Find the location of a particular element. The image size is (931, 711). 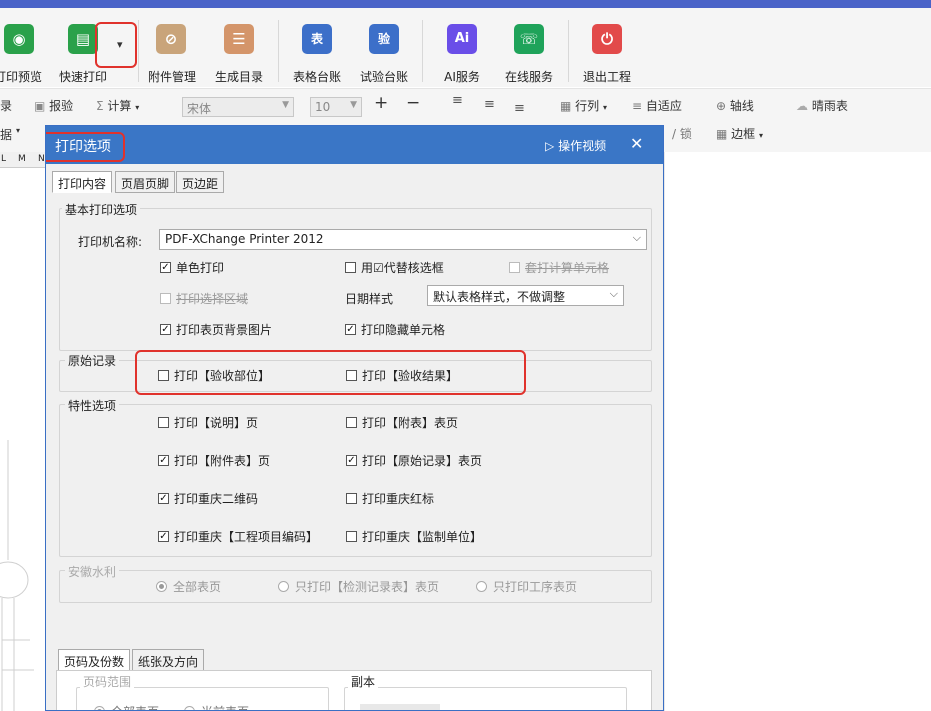

tab-page-copies: 页码及份数 is located at coordinates (94, 660).